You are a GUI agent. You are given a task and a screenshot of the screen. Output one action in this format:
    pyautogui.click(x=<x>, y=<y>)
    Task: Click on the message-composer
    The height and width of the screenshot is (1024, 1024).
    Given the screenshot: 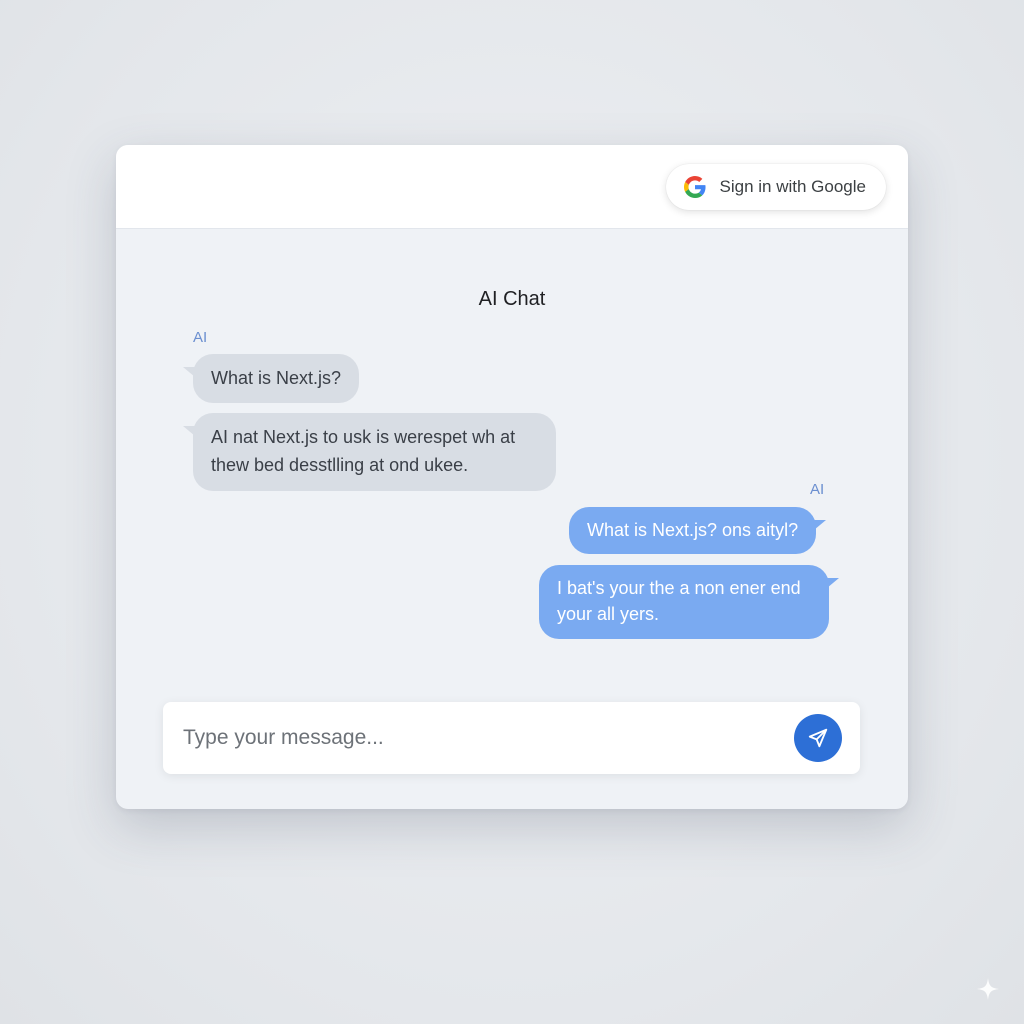 What is the action you would take?
    pyautogui.click(x=511, y=738)
    